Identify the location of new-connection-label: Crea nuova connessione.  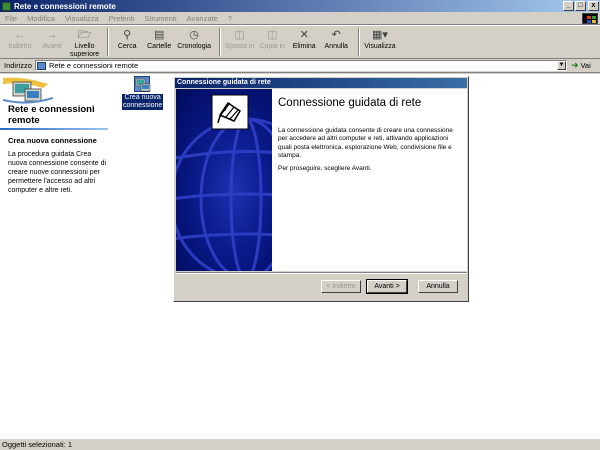
(143, 102).